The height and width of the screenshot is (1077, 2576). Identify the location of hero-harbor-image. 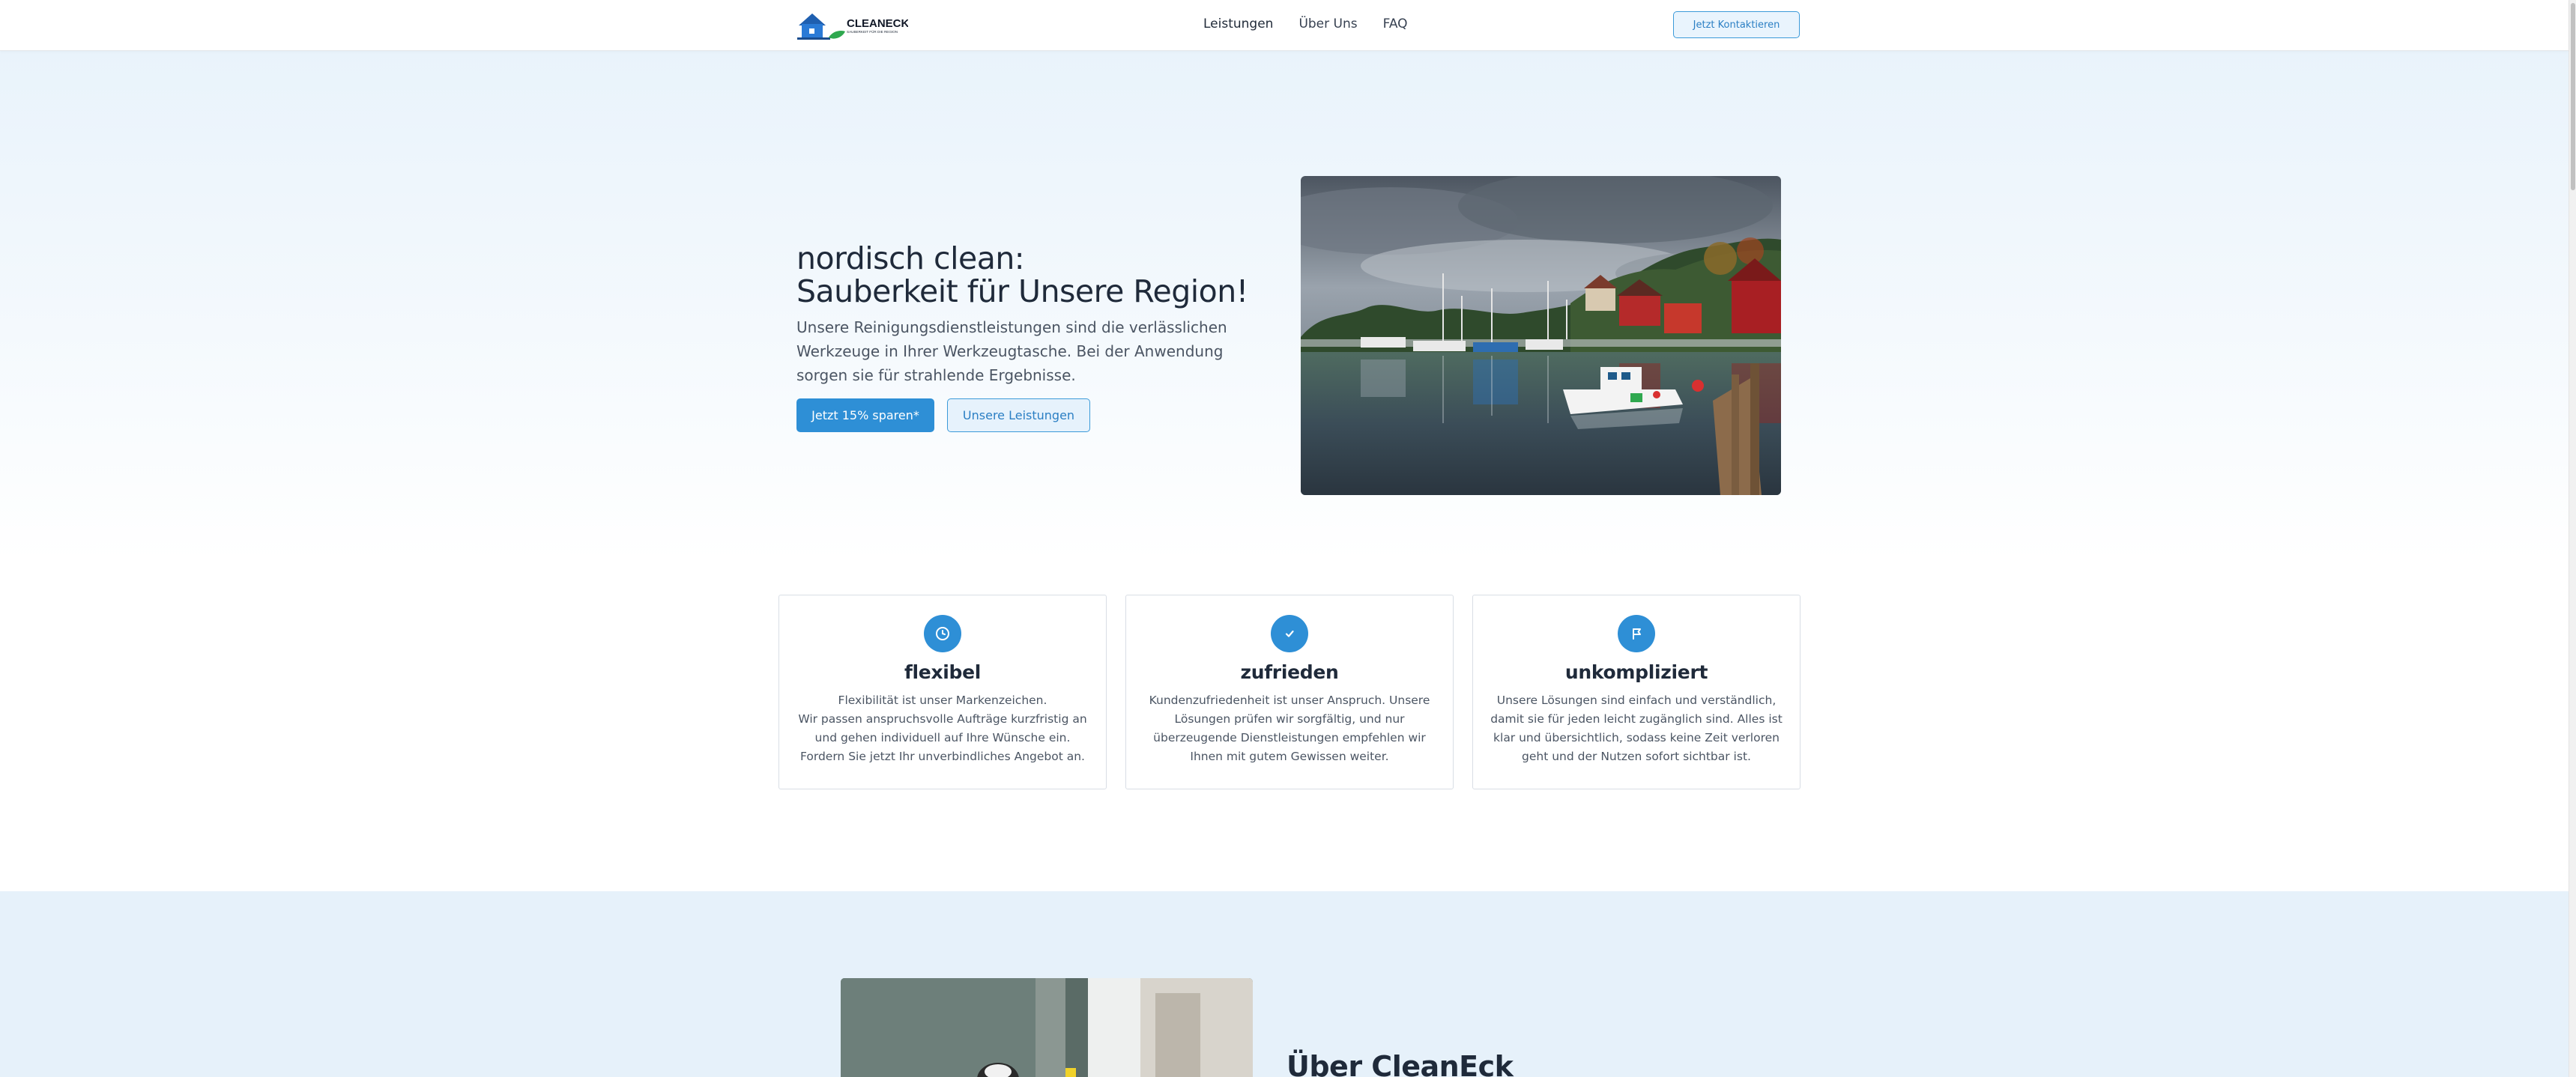
(1541, 335).